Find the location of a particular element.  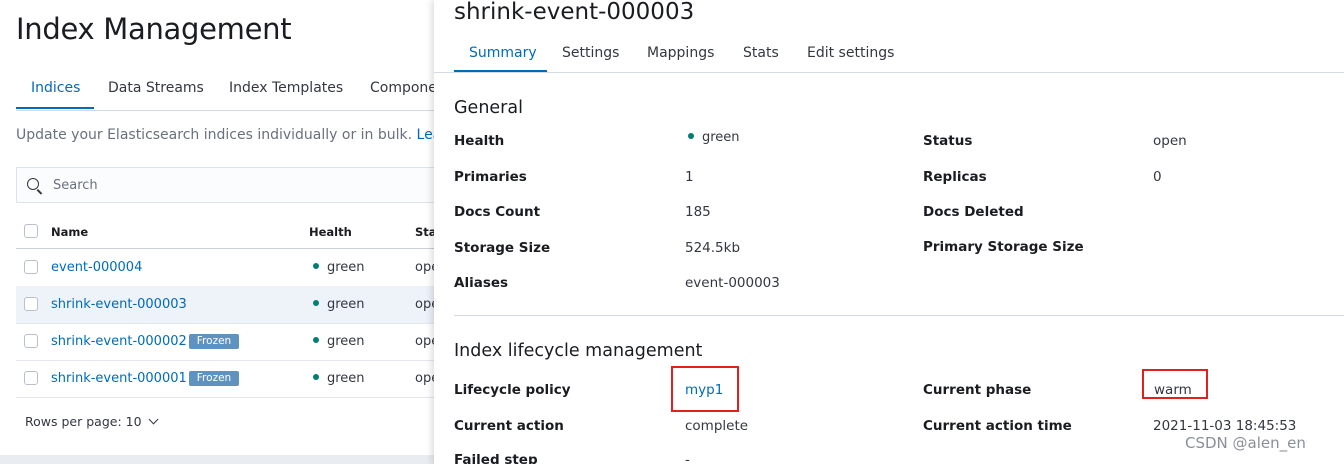

replicas-label: Replicas is located at coordinates (955, 177).